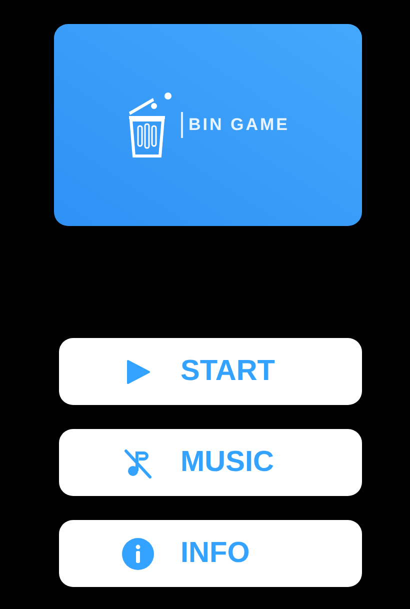 The width and height of the screenshot is (410, 609). I want to click on logo-title: BIN GAME, so click(239, 125).